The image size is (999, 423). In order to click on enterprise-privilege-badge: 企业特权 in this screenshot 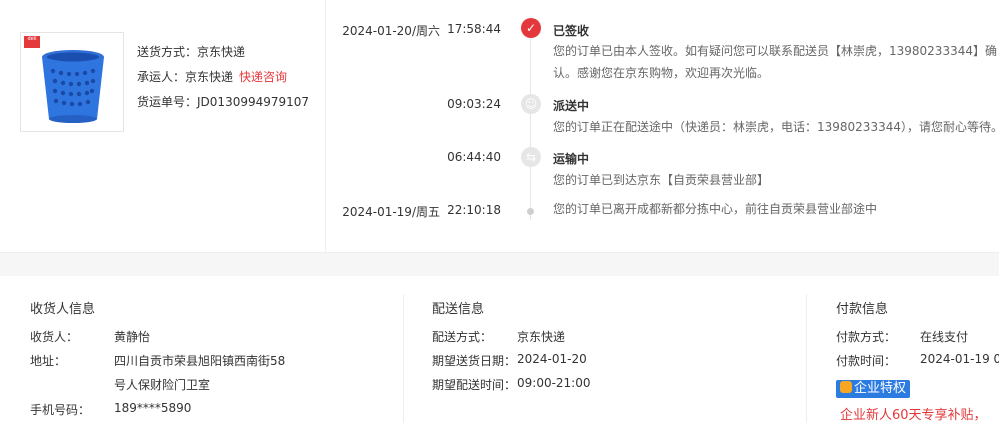, I will do `click(873, 389)`.